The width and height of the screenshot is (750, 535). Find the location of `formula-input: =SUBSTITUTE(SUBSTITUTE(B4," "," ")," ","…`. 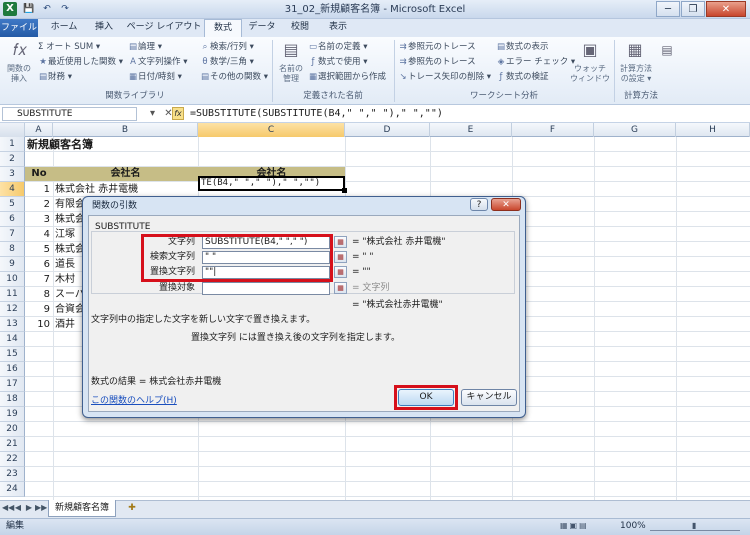

formula-input: =SUBSTITUTE(SUBSTITUTE(B4," "," ")," ","… is located at coordinates (316, 114).